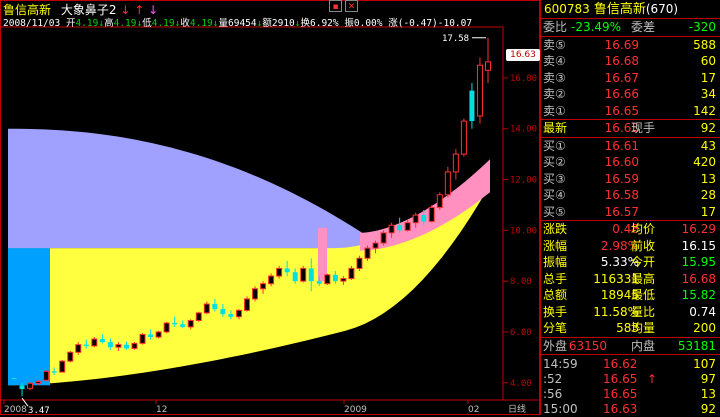 The width and height of the screenshot is (720, 417). I want to click on trade-arrow-icon: ↑, so click(652, 379).